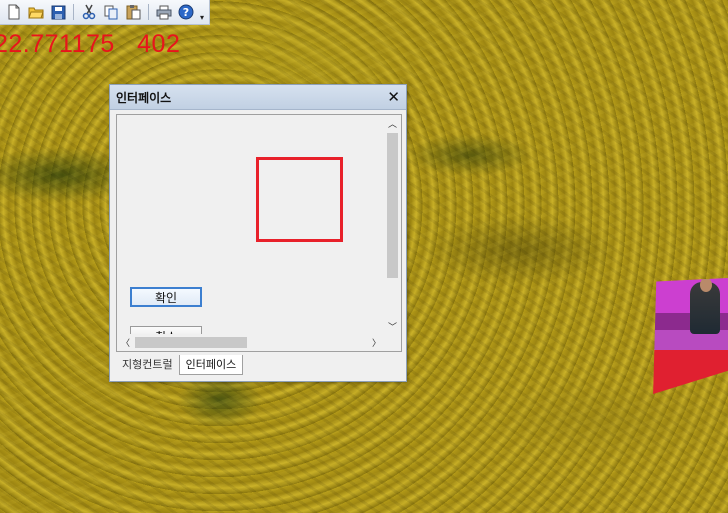 Image resolution: width=728 pixels, height=513 pixels. Describe the element at coordinates (36, 12) in the screenshot. I see `open-icon` at that location.